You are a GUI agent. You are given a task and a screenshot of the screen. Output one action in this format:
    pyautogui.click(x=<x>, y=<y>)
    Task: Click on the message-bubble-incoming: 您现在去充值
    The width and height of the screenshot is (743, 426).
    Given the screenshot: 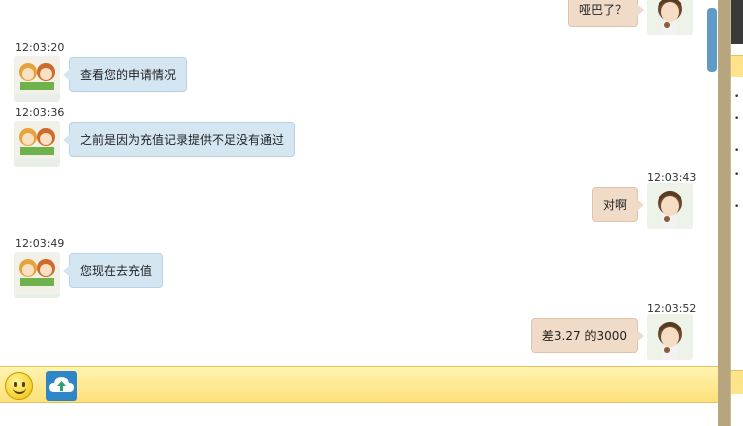 What is the action you would take?
    pyautogui.click(x=113, y=270)
    